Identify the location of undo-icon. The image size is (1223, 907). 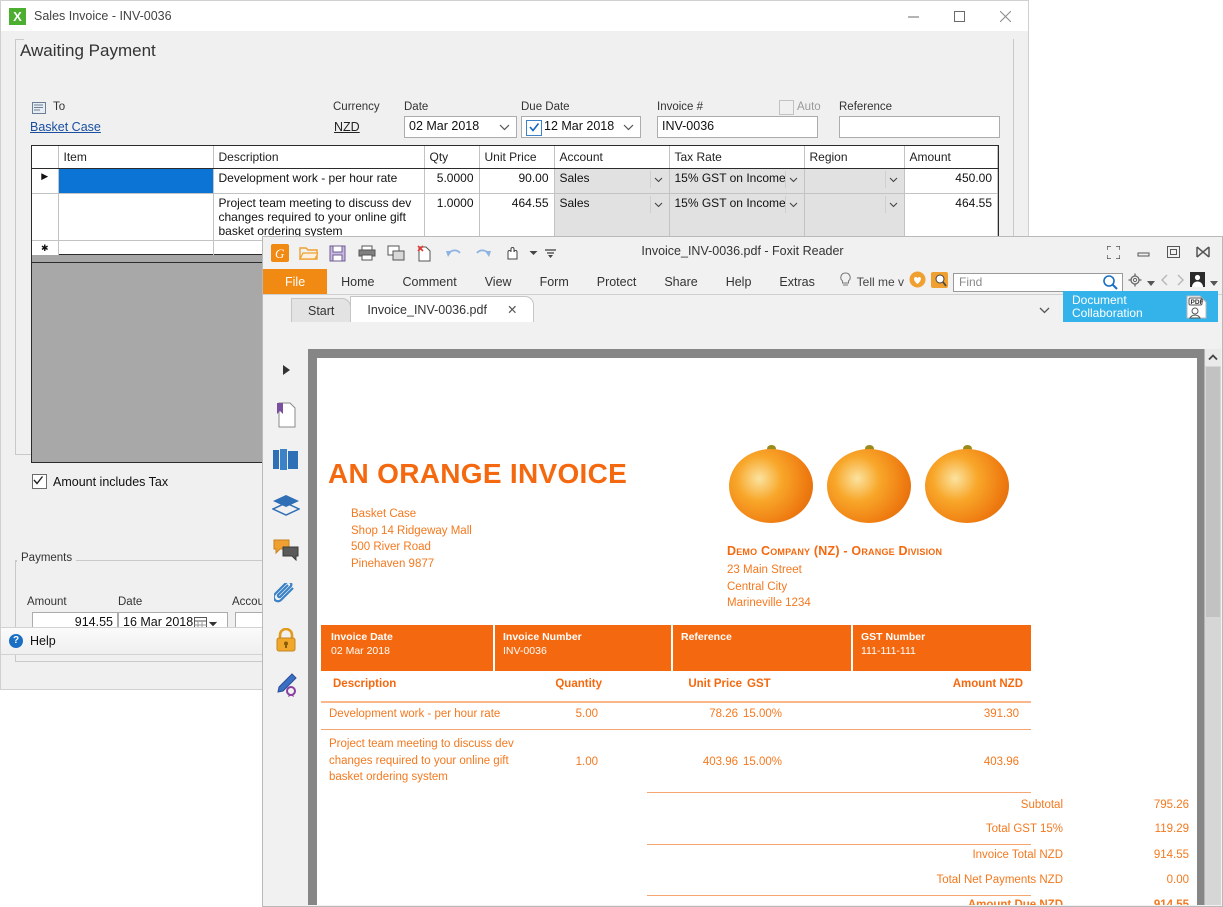
(453, 253).